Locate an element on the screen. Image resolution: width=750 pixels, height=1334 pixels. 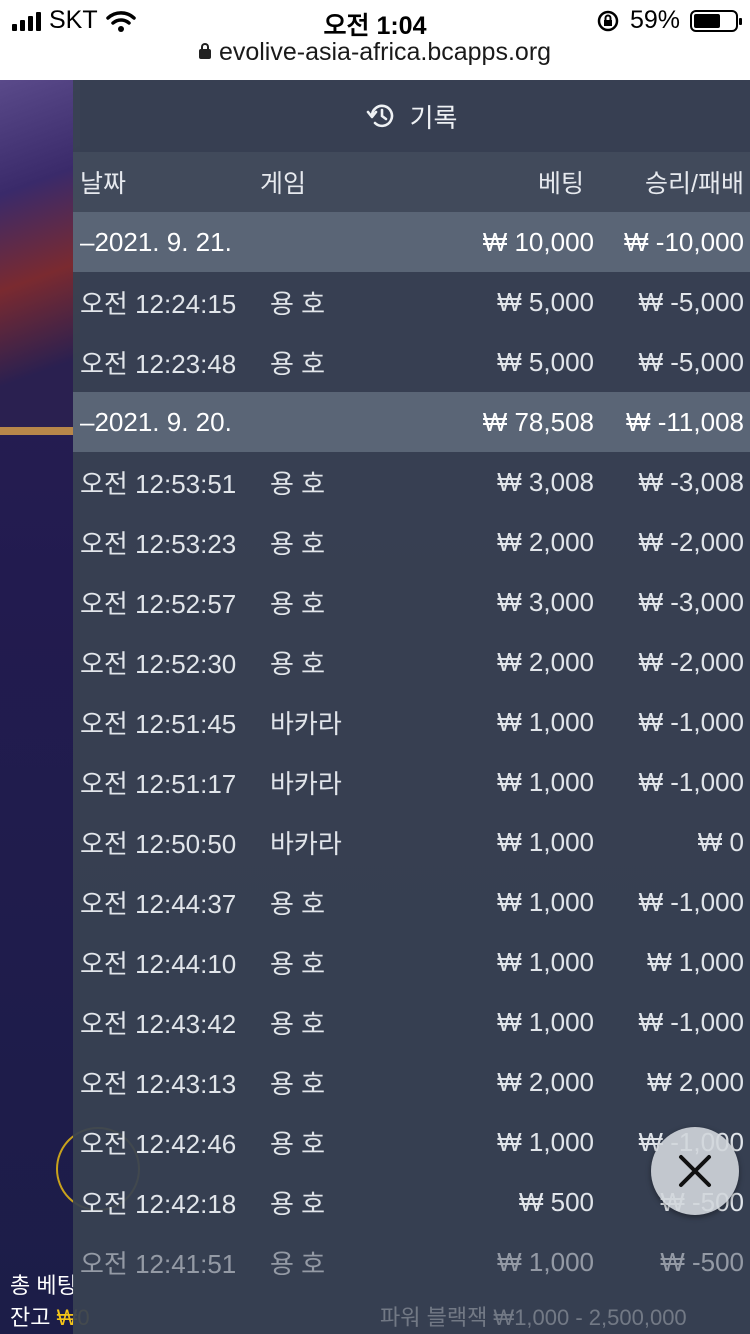
row-time: 오전 12:53:23 is located at coordinates (158, 543).